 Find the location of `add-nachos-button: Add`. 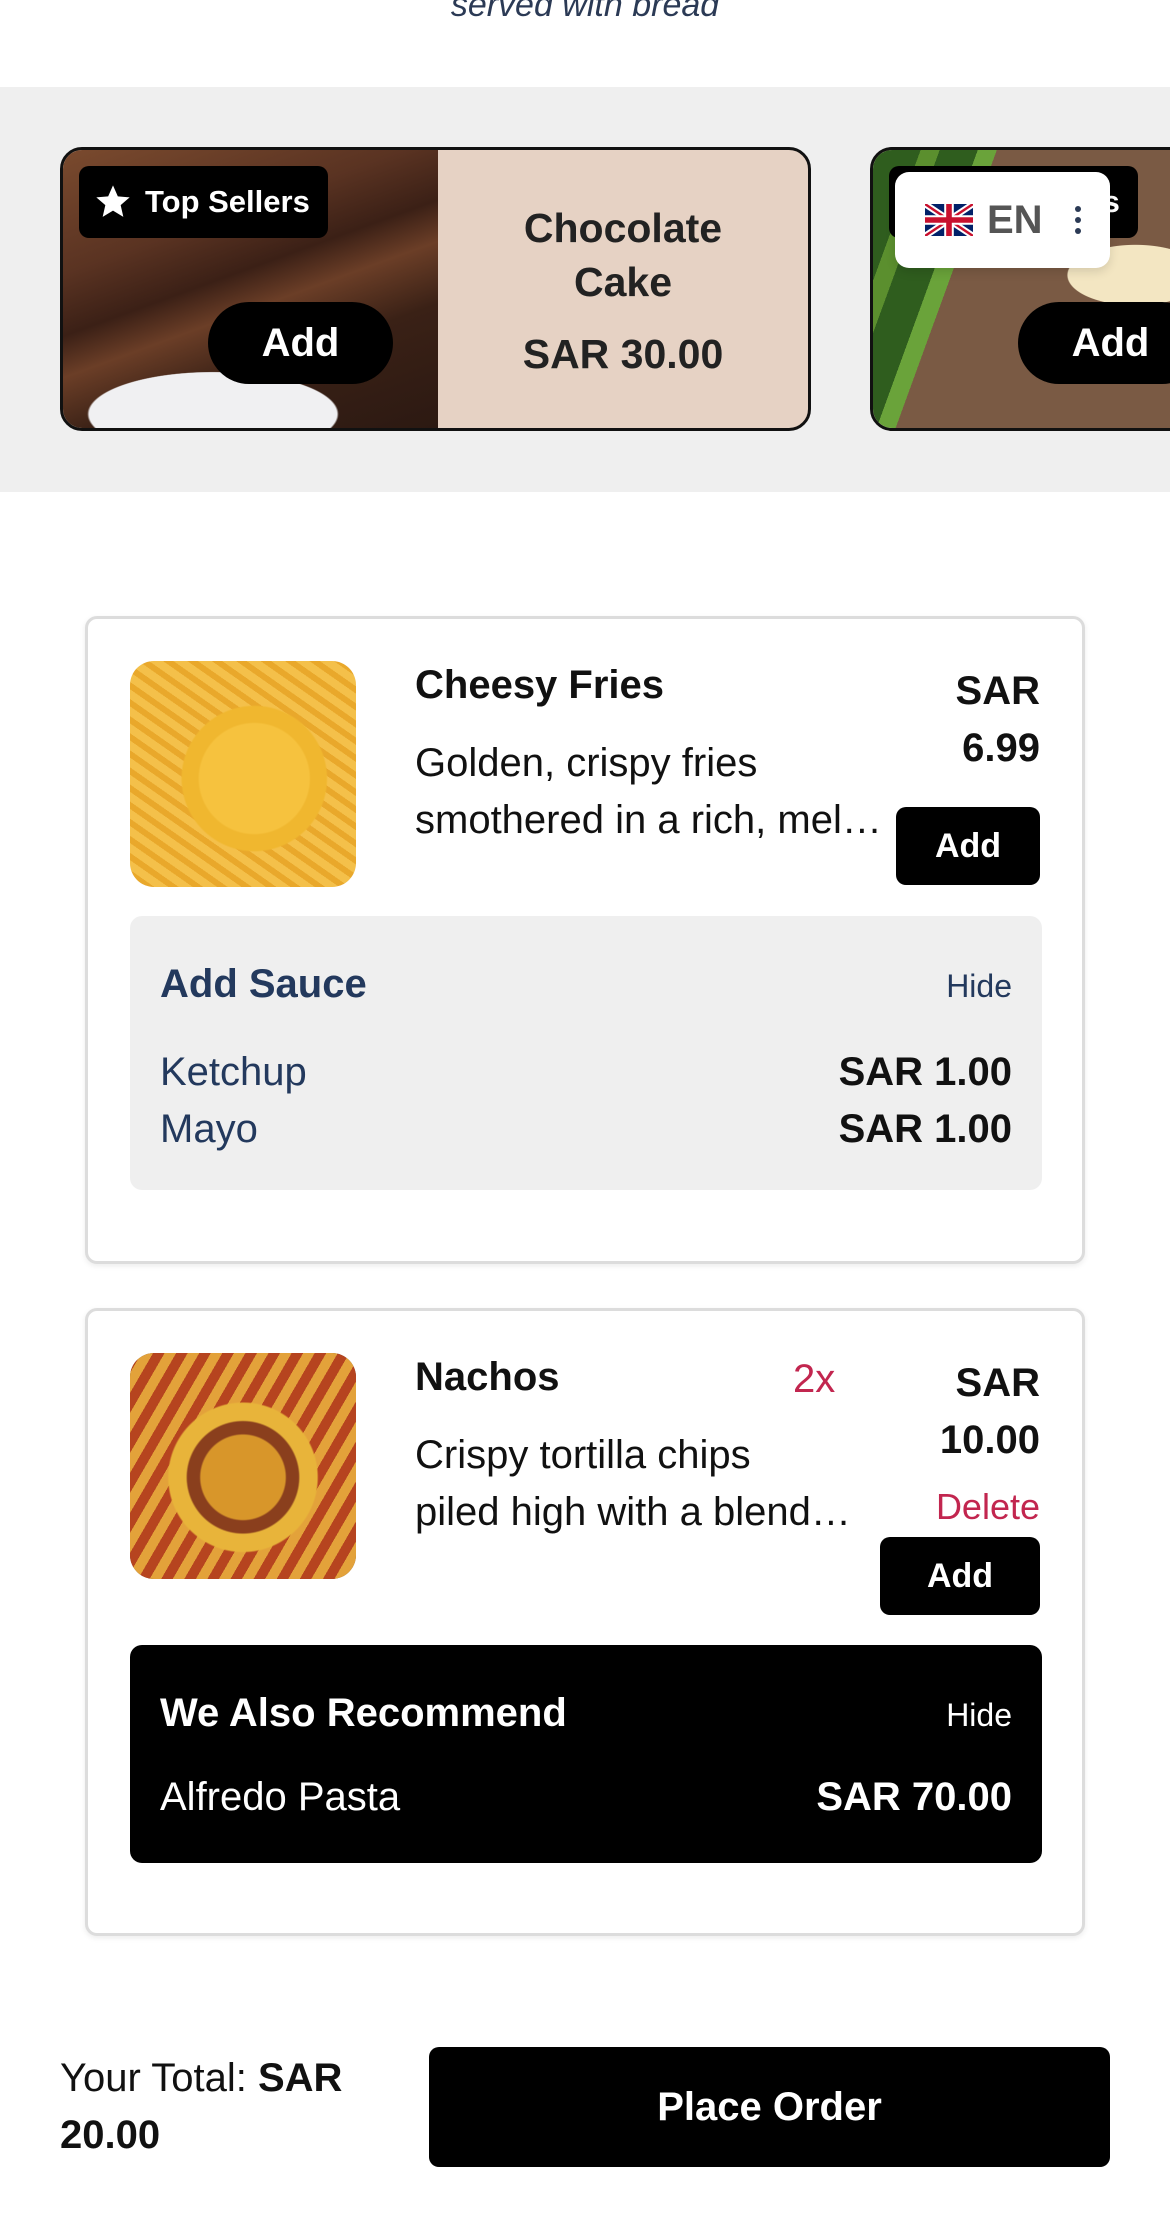

add-nachos-button: Add is located at coordinates (960, 1576).